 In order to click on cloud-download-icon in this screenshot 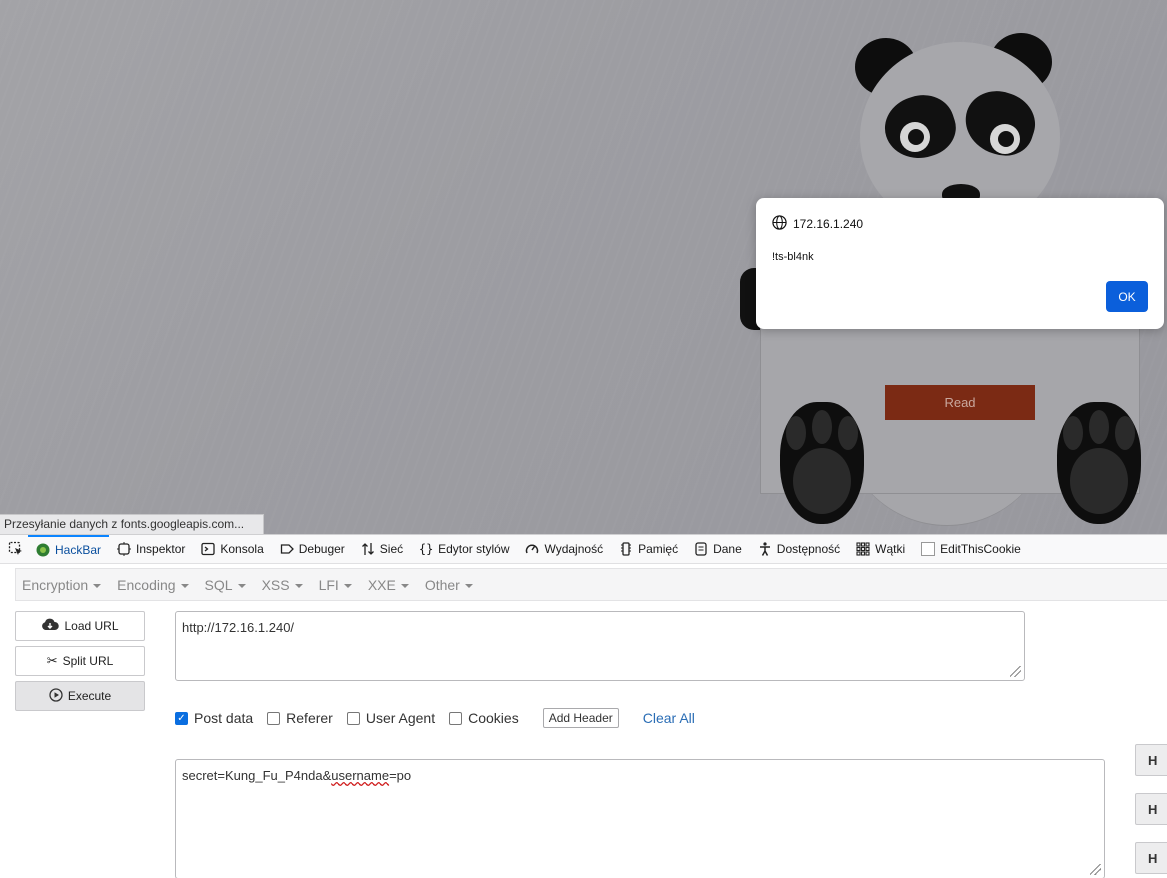, I will do `click(50, 626)`.